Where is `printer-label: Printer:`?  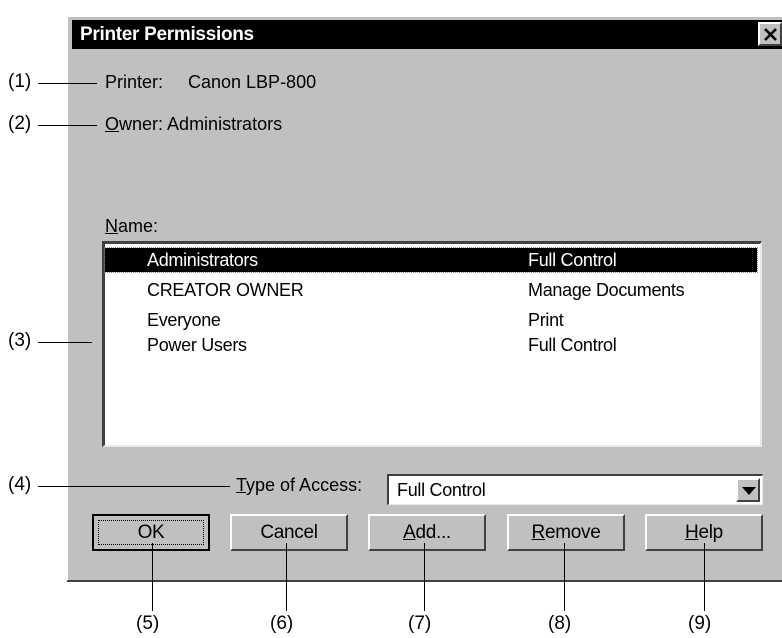 printer-label: Printer: is located at coordinates (134, 82).